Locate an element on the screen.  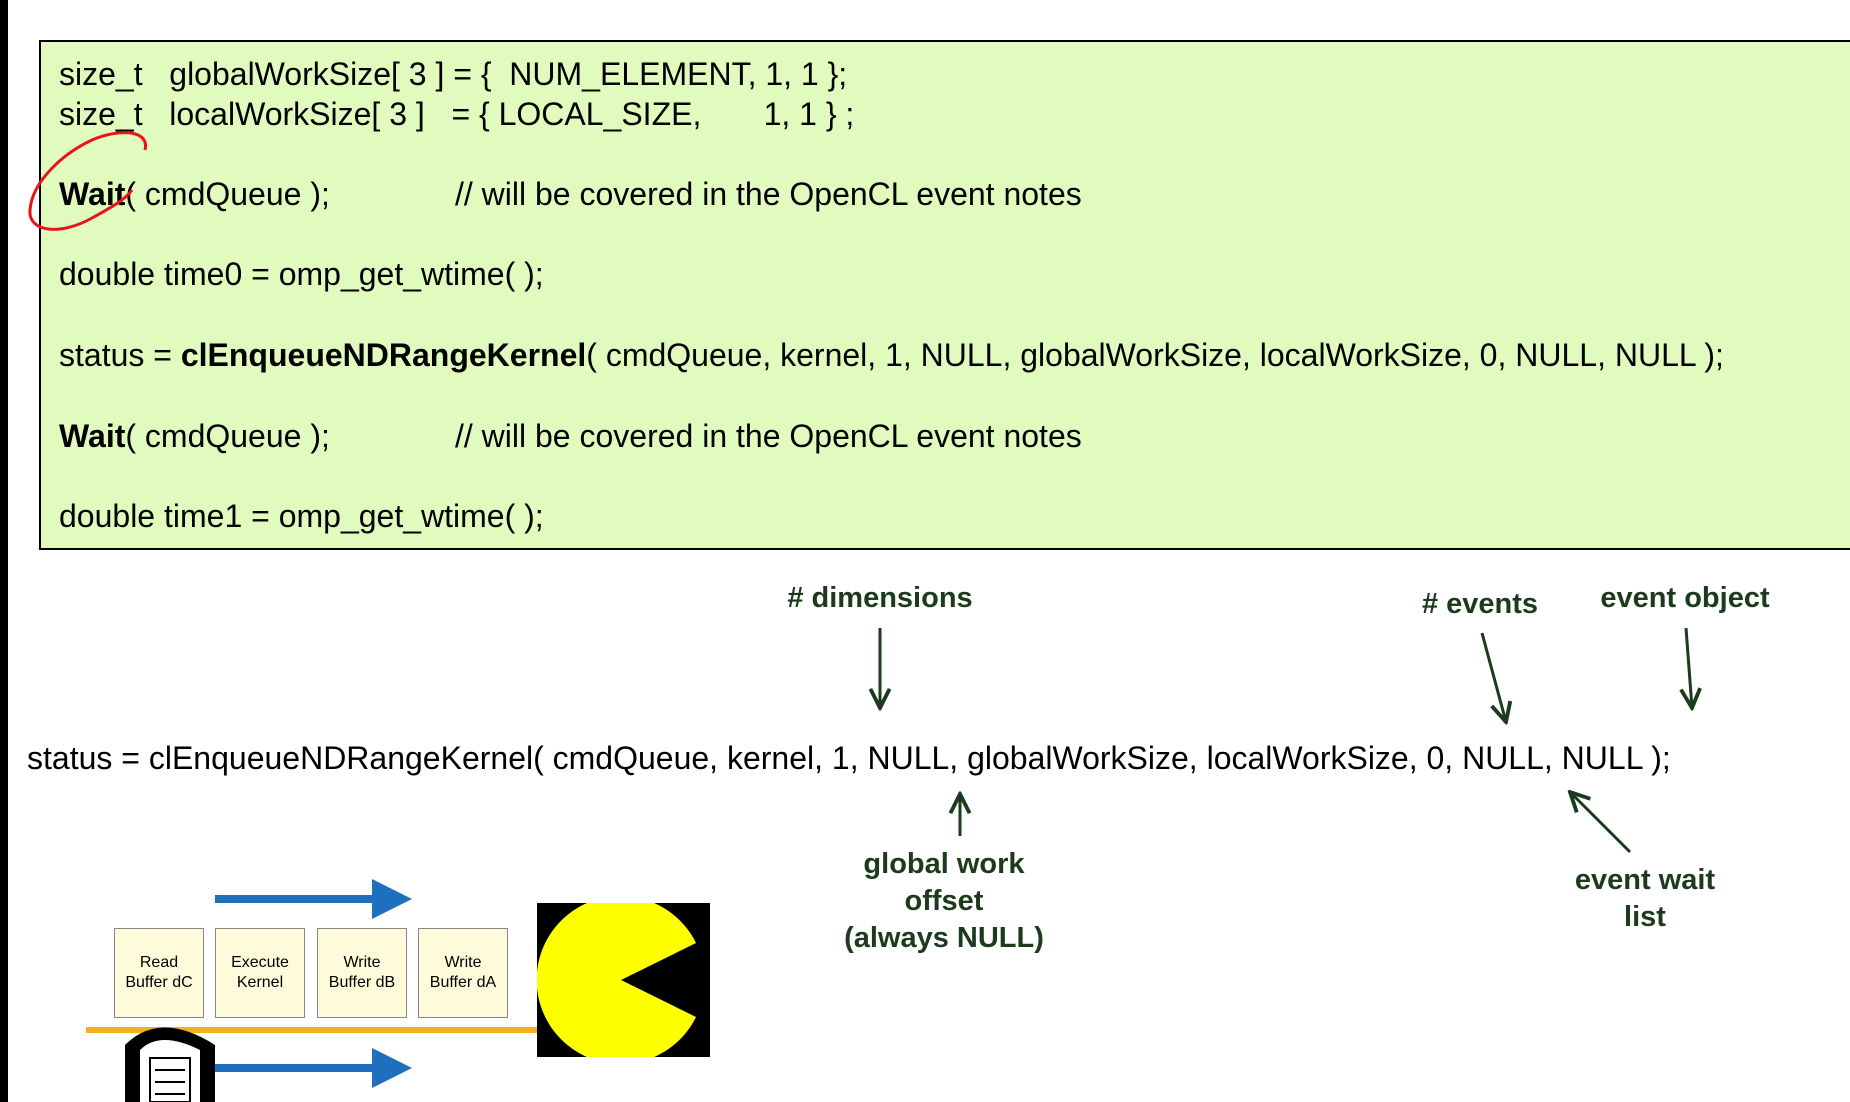
university-seal-icon is located at coordinates (170, 1064).